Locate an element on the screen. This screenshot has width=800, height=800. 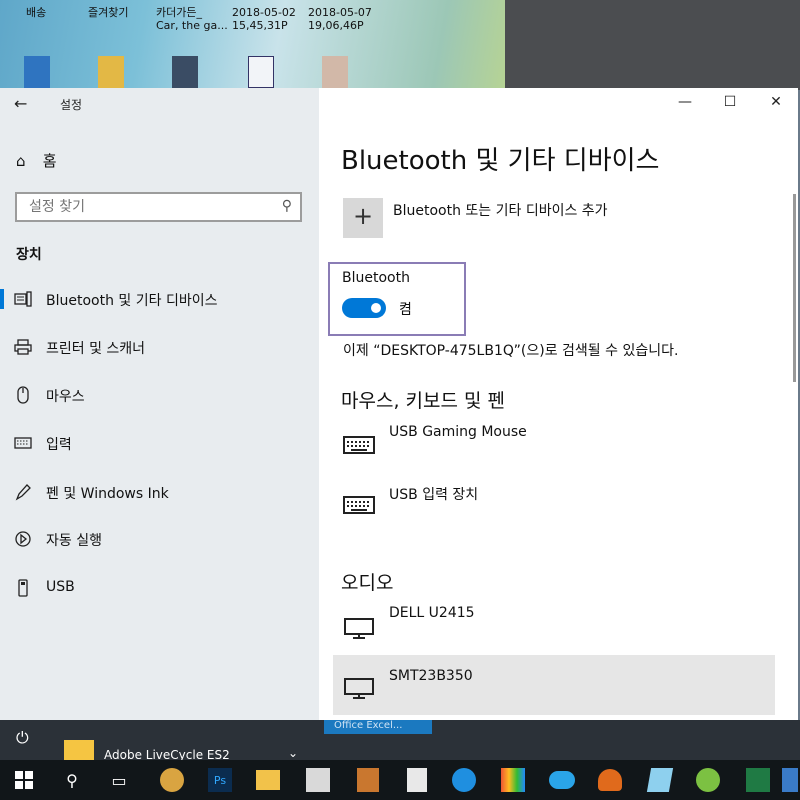
app-pe-icon is located at coordinates (318, 780).